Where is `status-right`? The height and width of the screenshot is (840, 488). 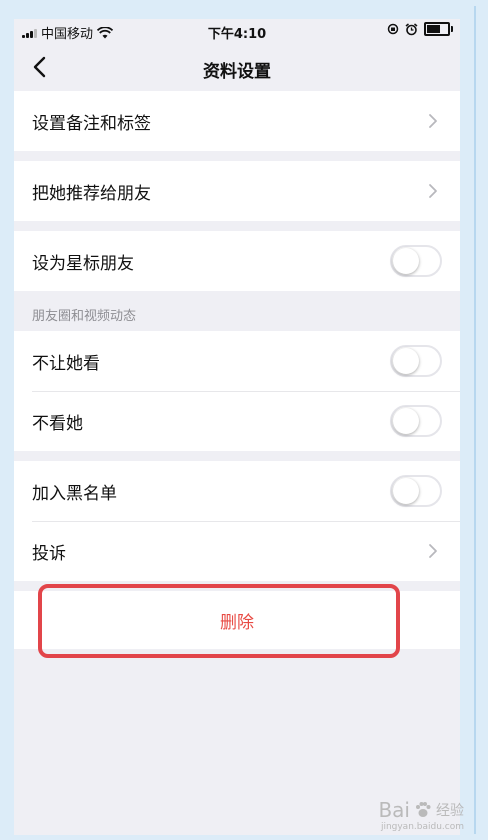 status-right is located at coordinates (420, 29).